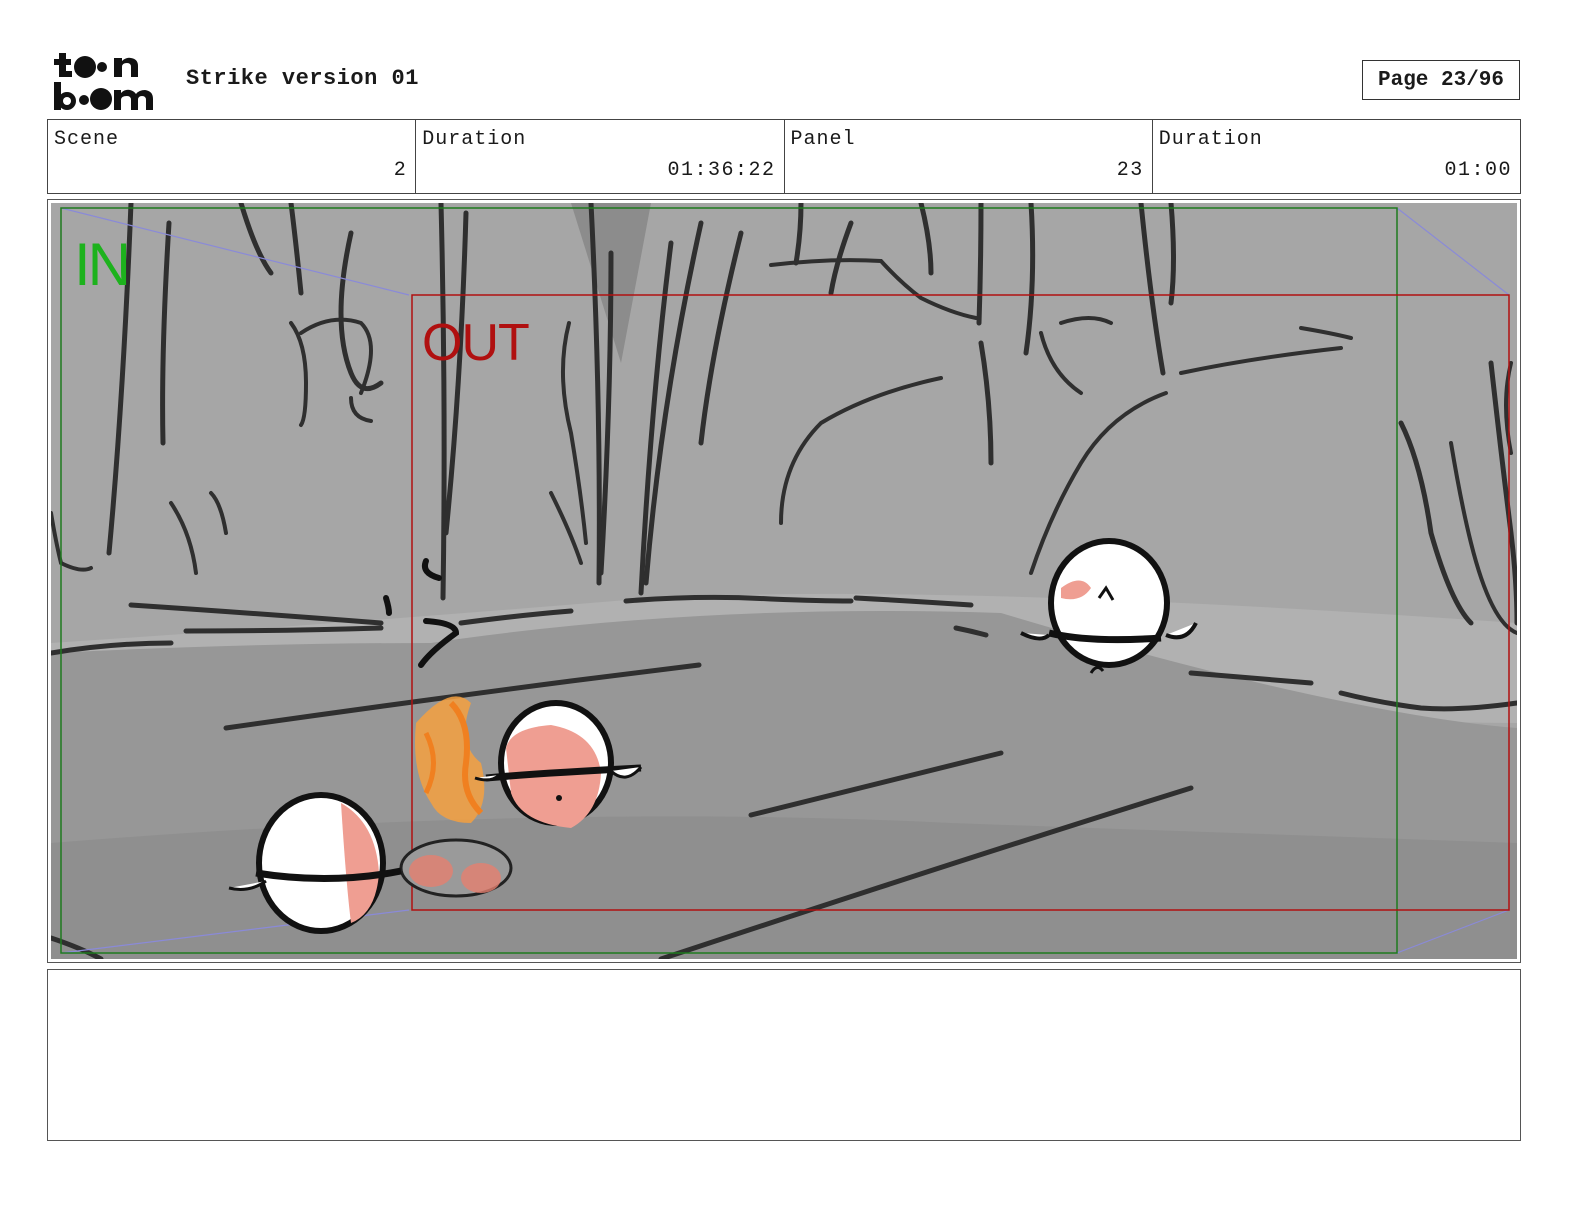 The image size is (1584, 1224). Describe the element at coordinates (600, 156) in the screenshot. I see `scene-duration-cell: Duration 01:36:22` at that location.